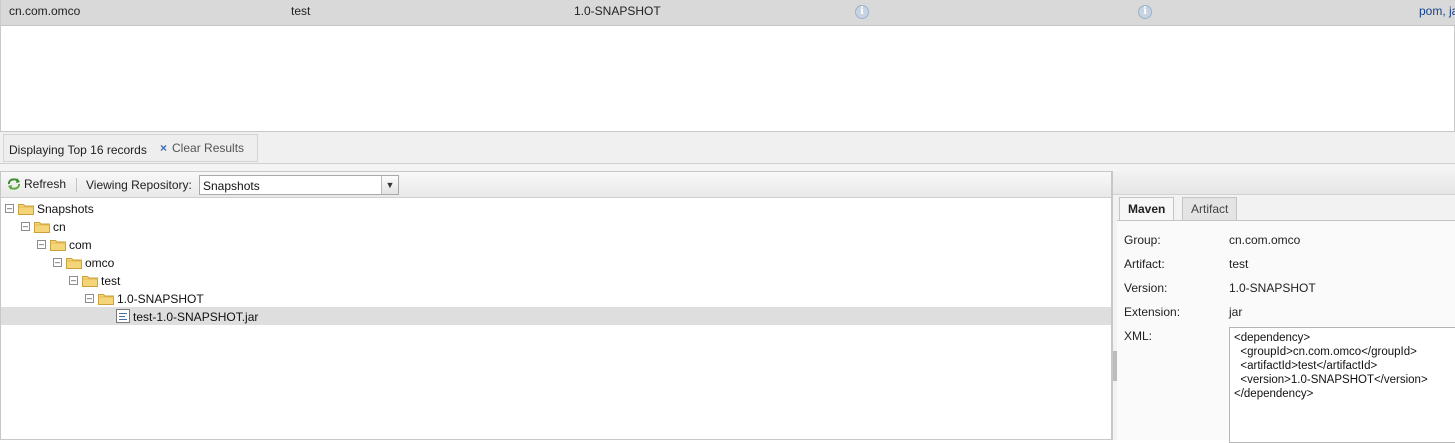  I want to click on result-artifact-cell: test, so click(301, 11).